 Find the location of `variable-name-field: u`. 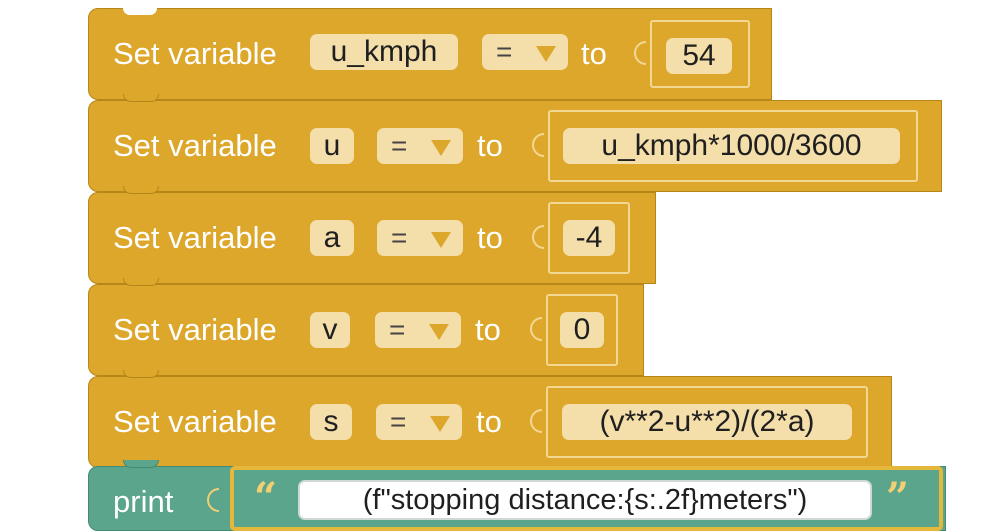

variable-name-field: u is located at coordinates (332, 146).